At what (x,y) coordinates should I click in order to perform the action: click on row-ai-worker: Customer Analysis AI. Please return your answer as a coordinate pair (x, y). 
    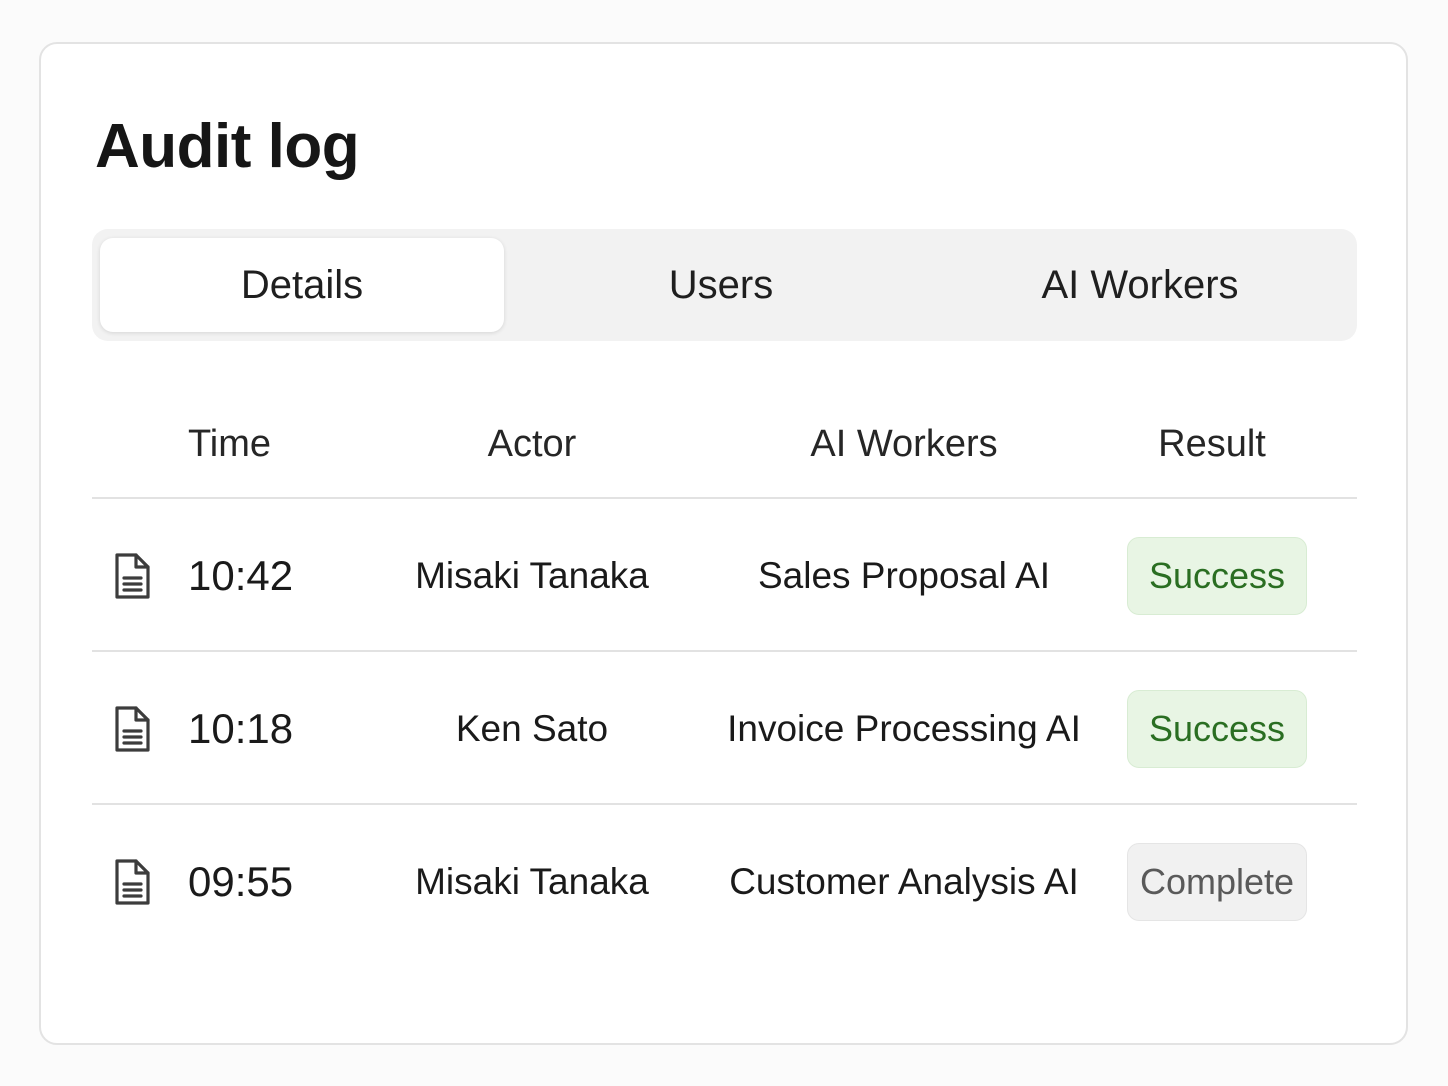
    Looking at the image, I should click on (904, 881).